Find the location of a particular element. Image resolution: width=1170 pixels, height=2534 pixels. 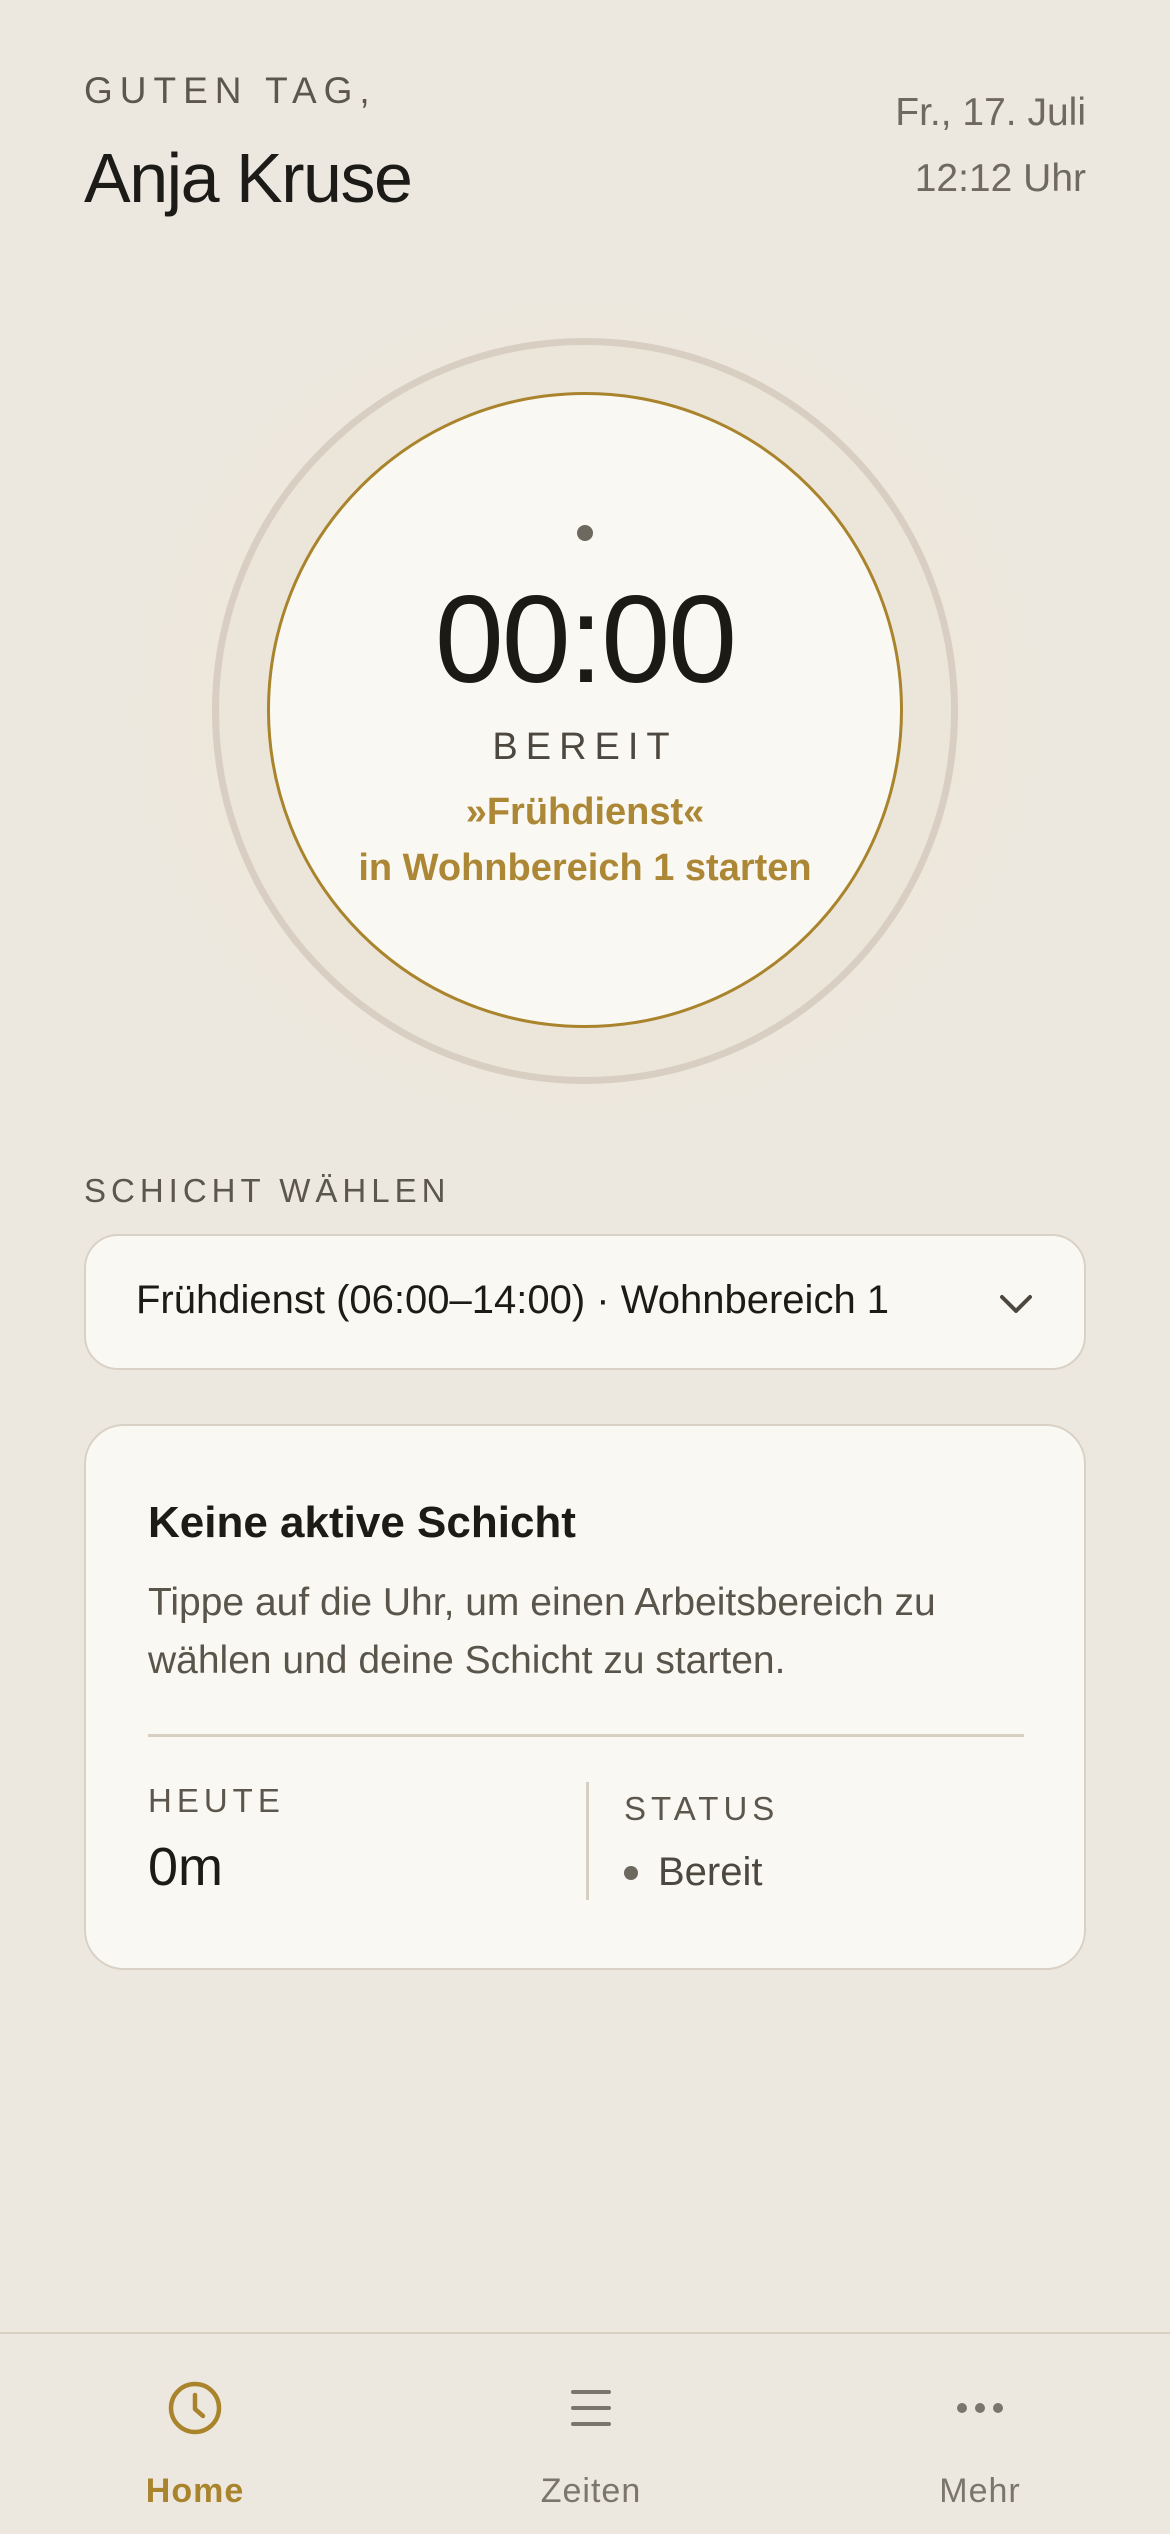

list-icon is located at coordinates (591, 2408).